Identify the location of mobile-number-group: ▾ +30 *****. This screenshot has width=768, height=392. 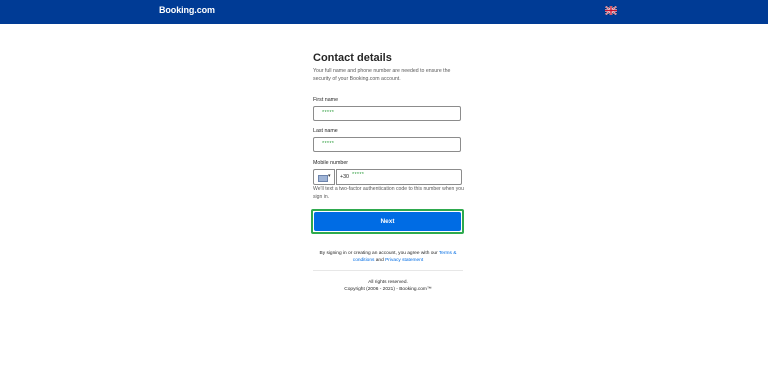
(387, 177).